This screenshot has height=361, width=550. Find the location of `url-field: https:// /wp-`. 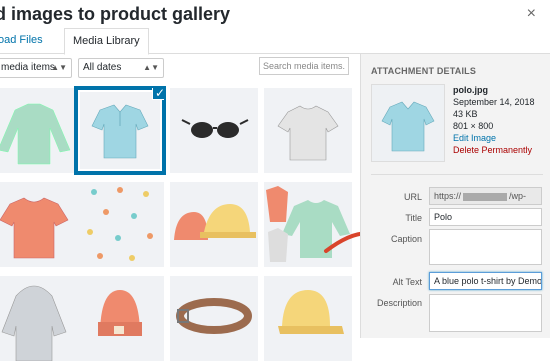

url-field: https:// /wp- is located at coordinates (485, 196).